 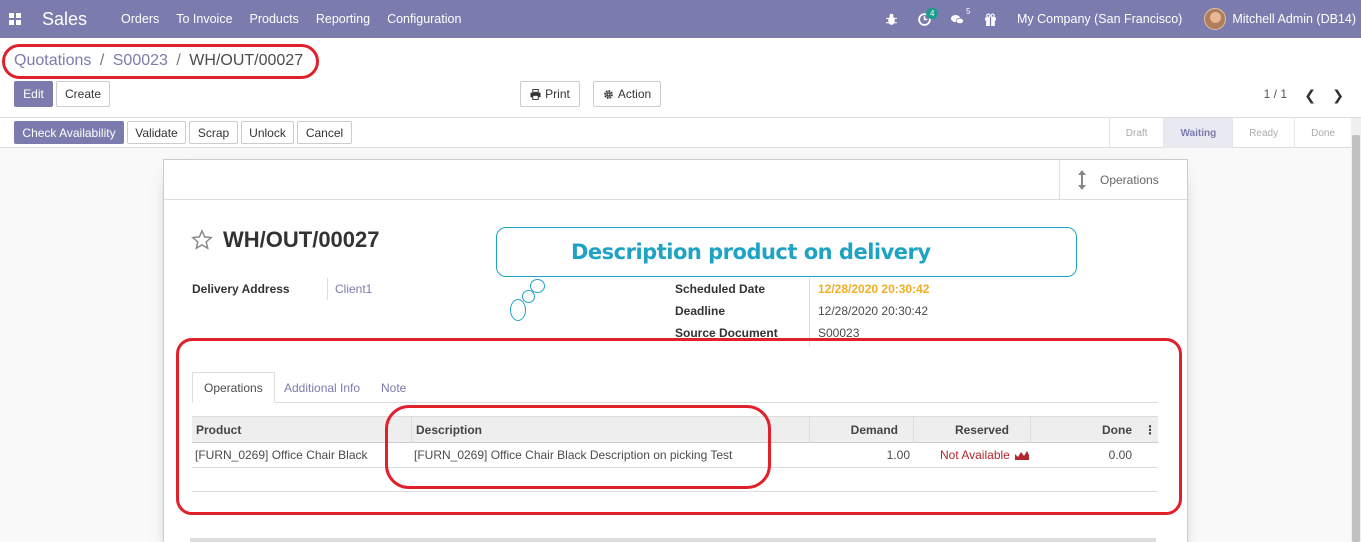 What do you see at coordinates (1275, 94) in the screenshot?
I see `pager-value: 1 / 1` at bounding box center [1275, 94].